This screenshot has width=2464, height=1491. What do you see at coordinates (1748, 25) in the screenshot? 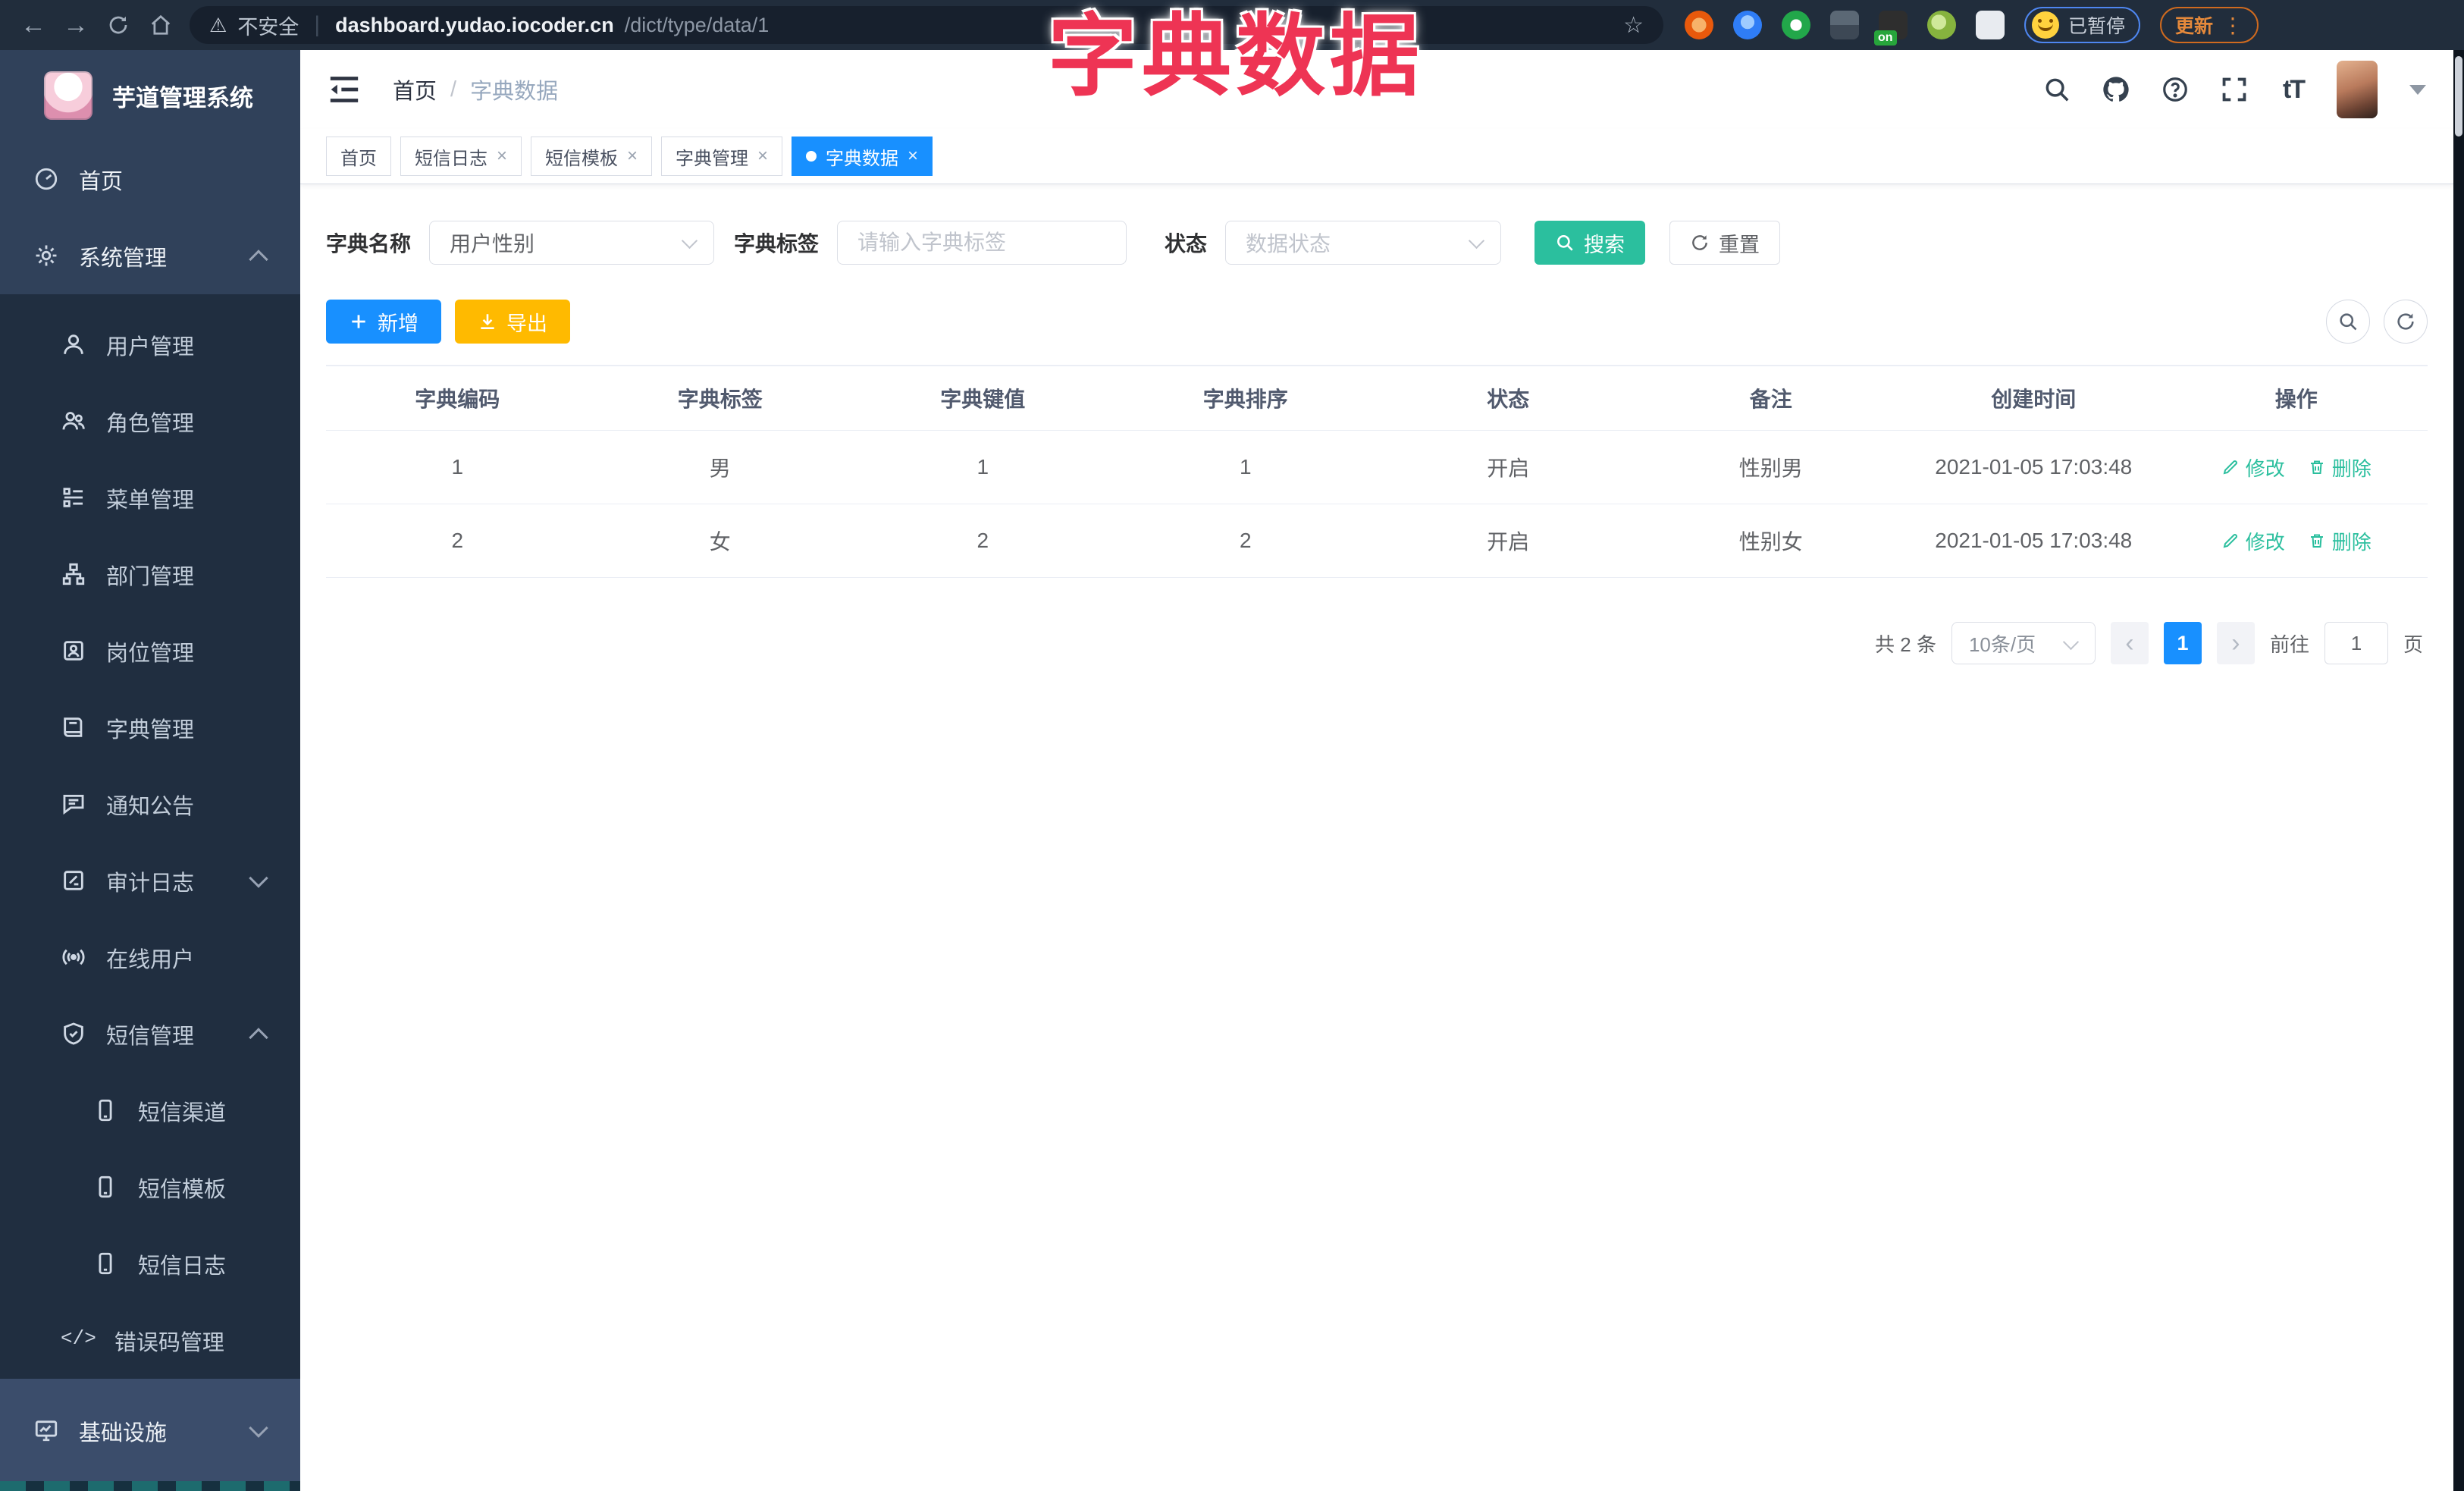
I see `extension-icon-blue-pin` at bounding box center [1748, 25].